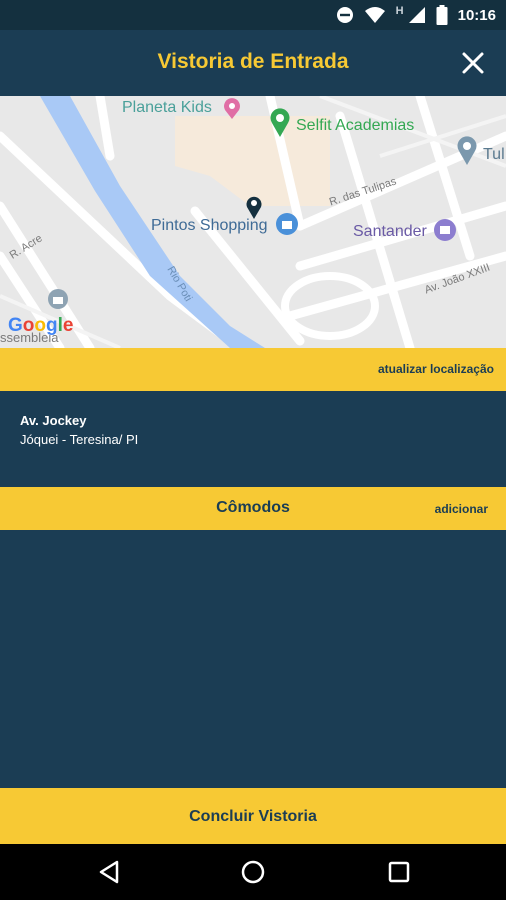 The width and height of the screenshot is (506, 900). Describe the element at coordinates (253, 439) in the screenshot. I see `address-section: Av. Jockey Jóquei - Teresina/ PI` at that location.